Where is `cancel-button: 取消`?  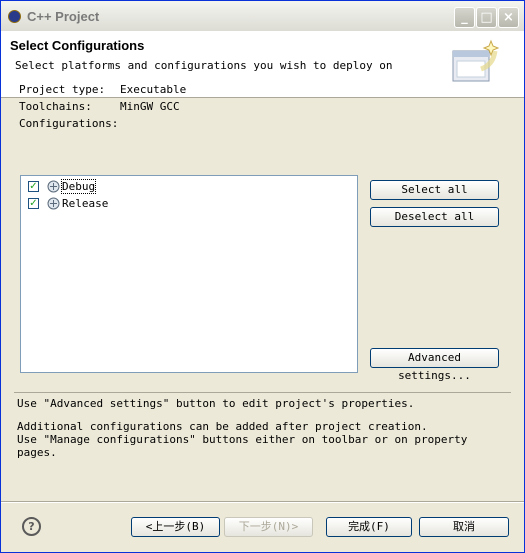
cancel-button: 取消 is located at coordinates (464, 527).